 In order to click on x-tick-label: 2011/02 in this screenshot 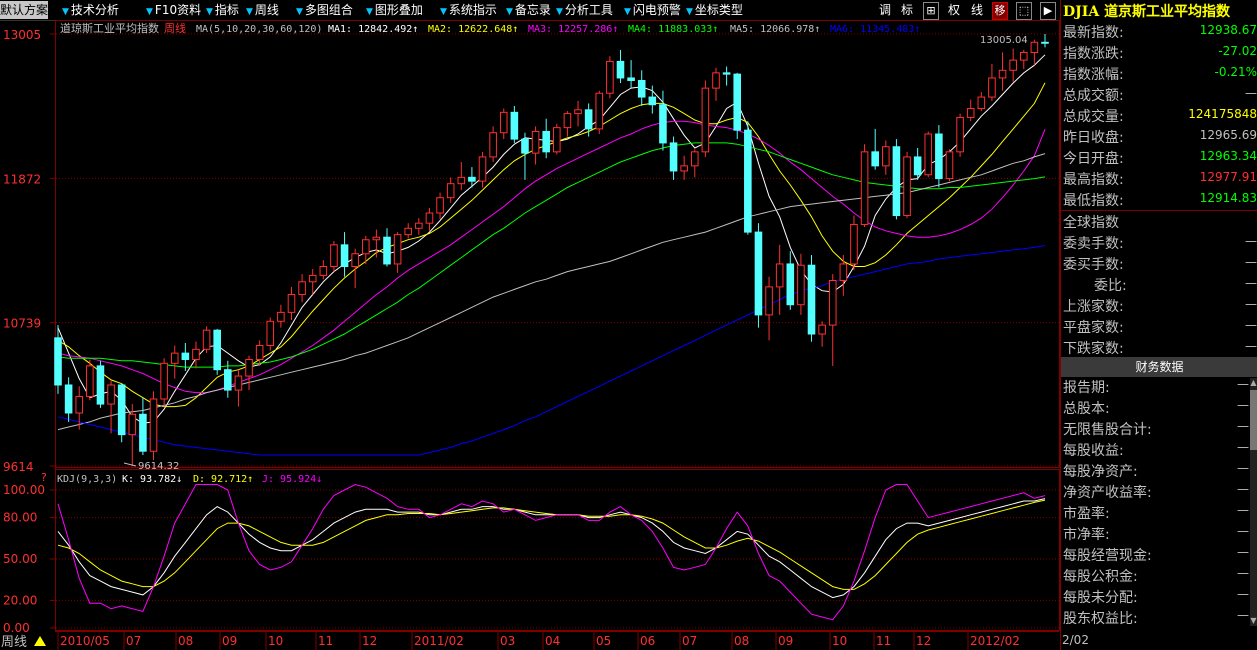, I will do `click(439, 641)`.